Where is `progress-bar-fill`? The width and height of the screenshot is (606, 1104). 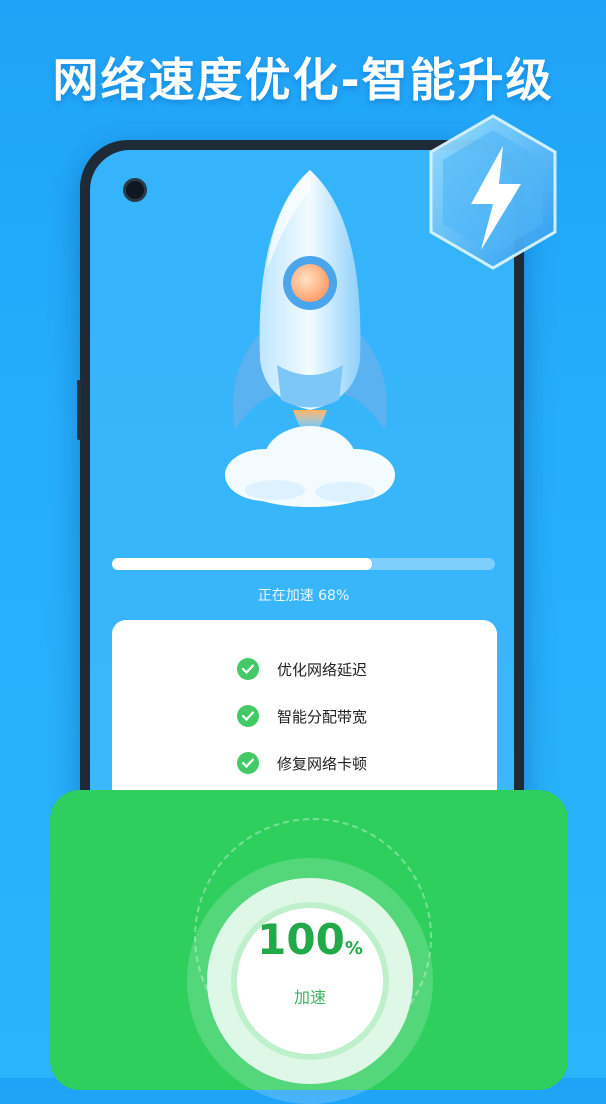
progress-bar-fill is located at coordinates (242, 564).